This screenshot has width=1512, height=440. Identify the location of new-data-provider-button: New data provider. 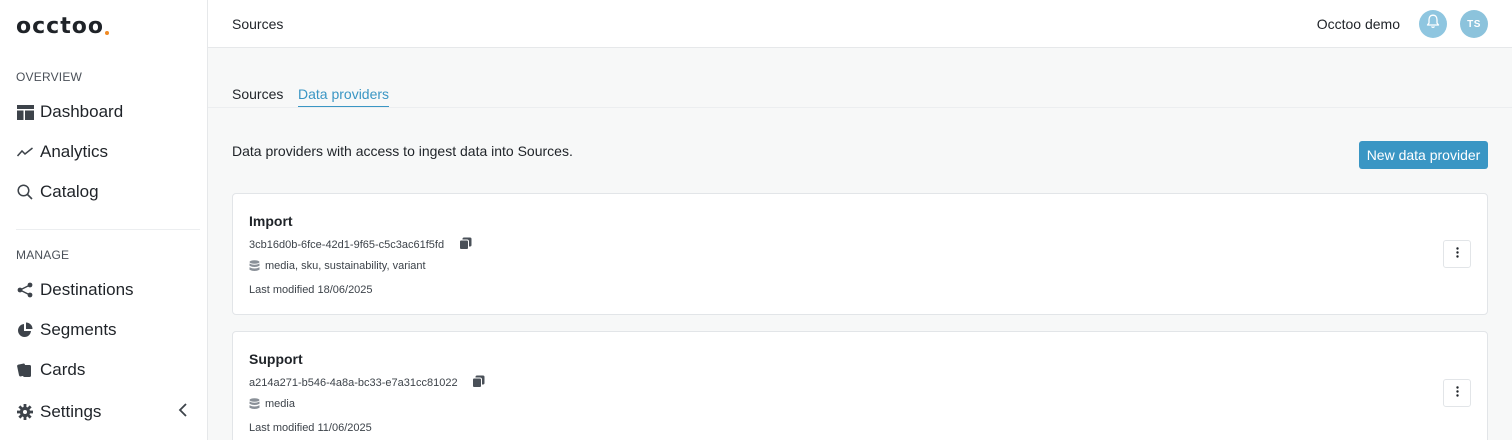
(1423, 155).